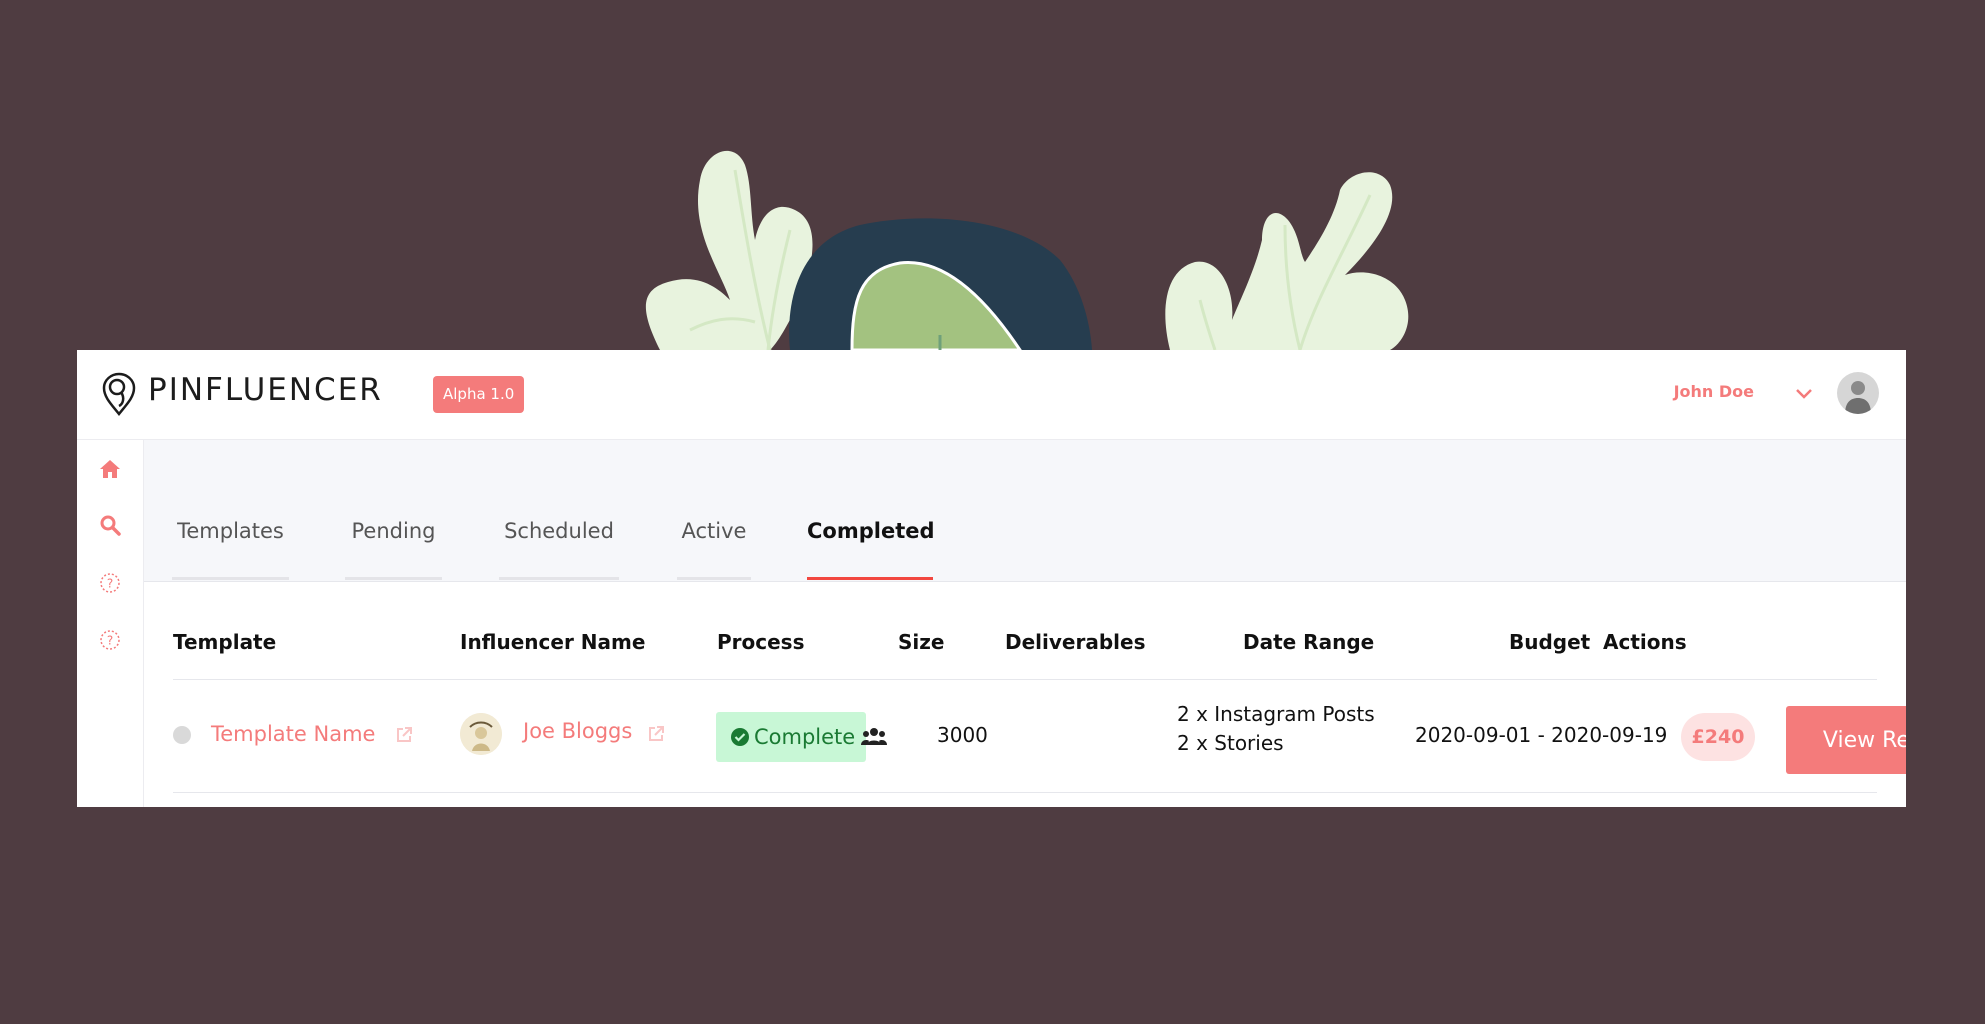 The height and width of the screenshot is (1024, 1985). What do you see at coordinates (479, 394) in the screenshot?
I see `version-badge: Alpha 1.0` at bounding box center [479, 394].